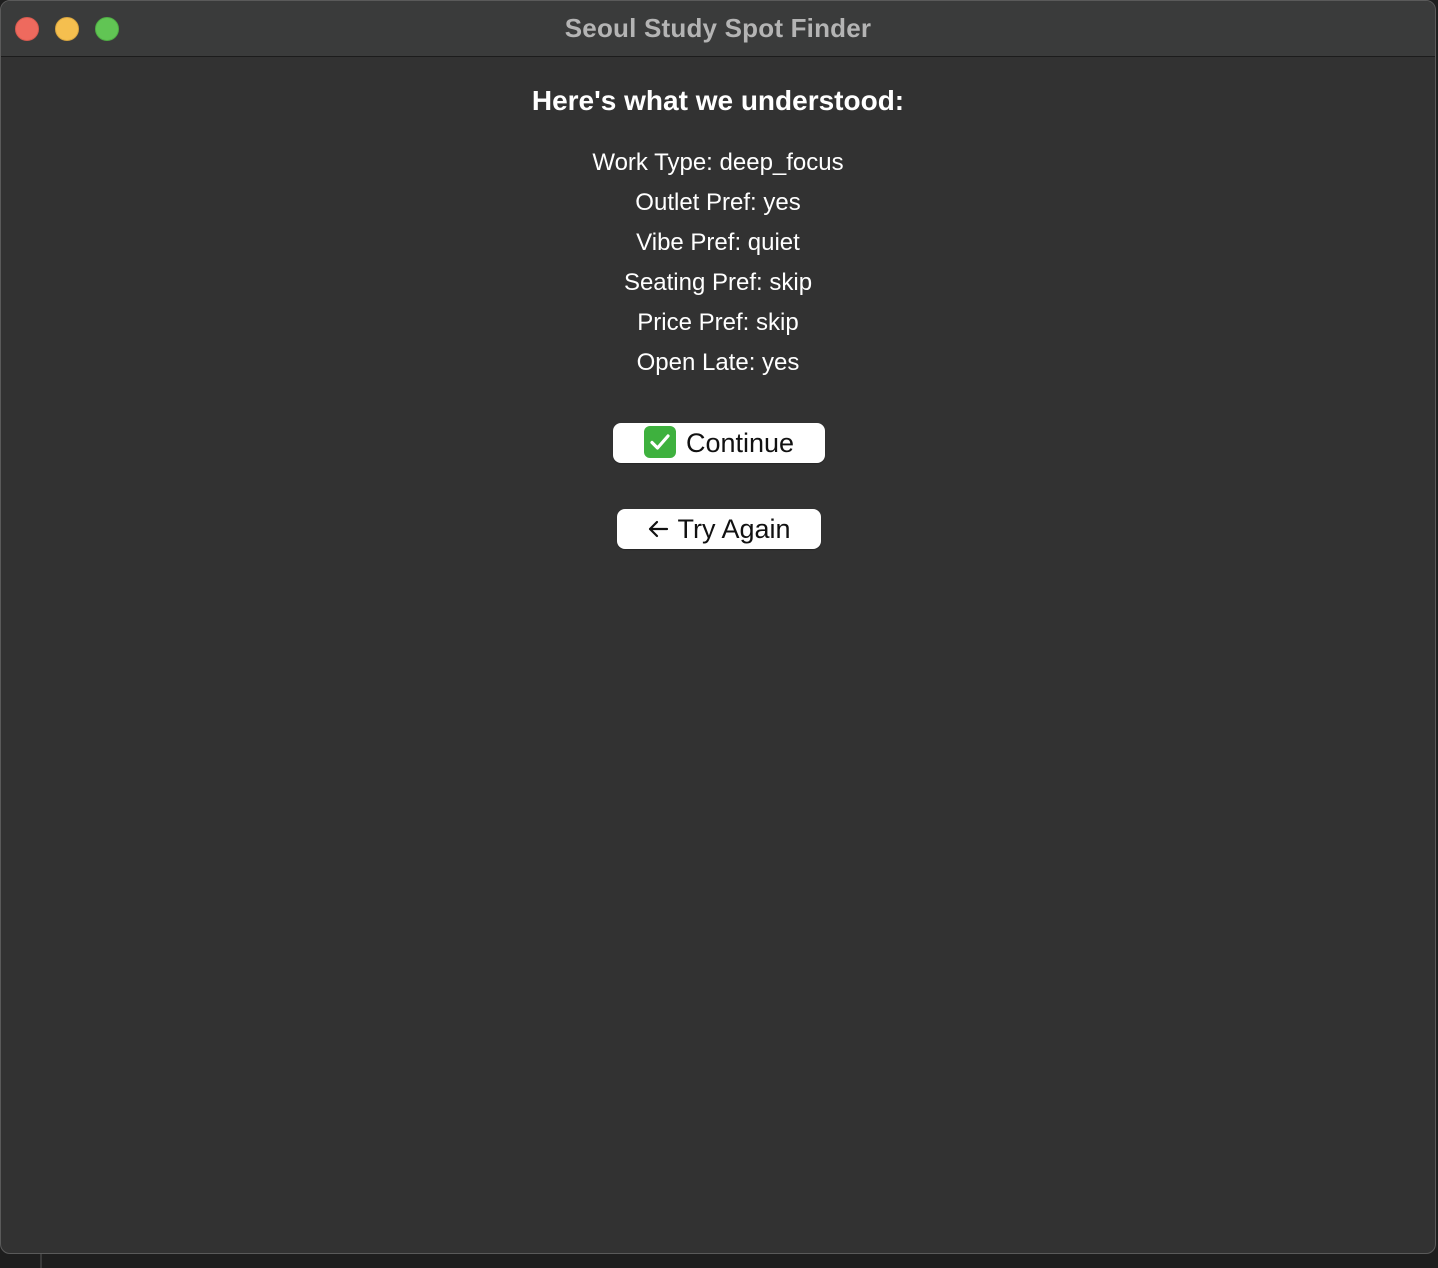 The image size is (1438, 1268). What do you see at coordinates (658, 524) in the screenshot?
I see `arrow-left-icon` at bounding box center [658, 524].